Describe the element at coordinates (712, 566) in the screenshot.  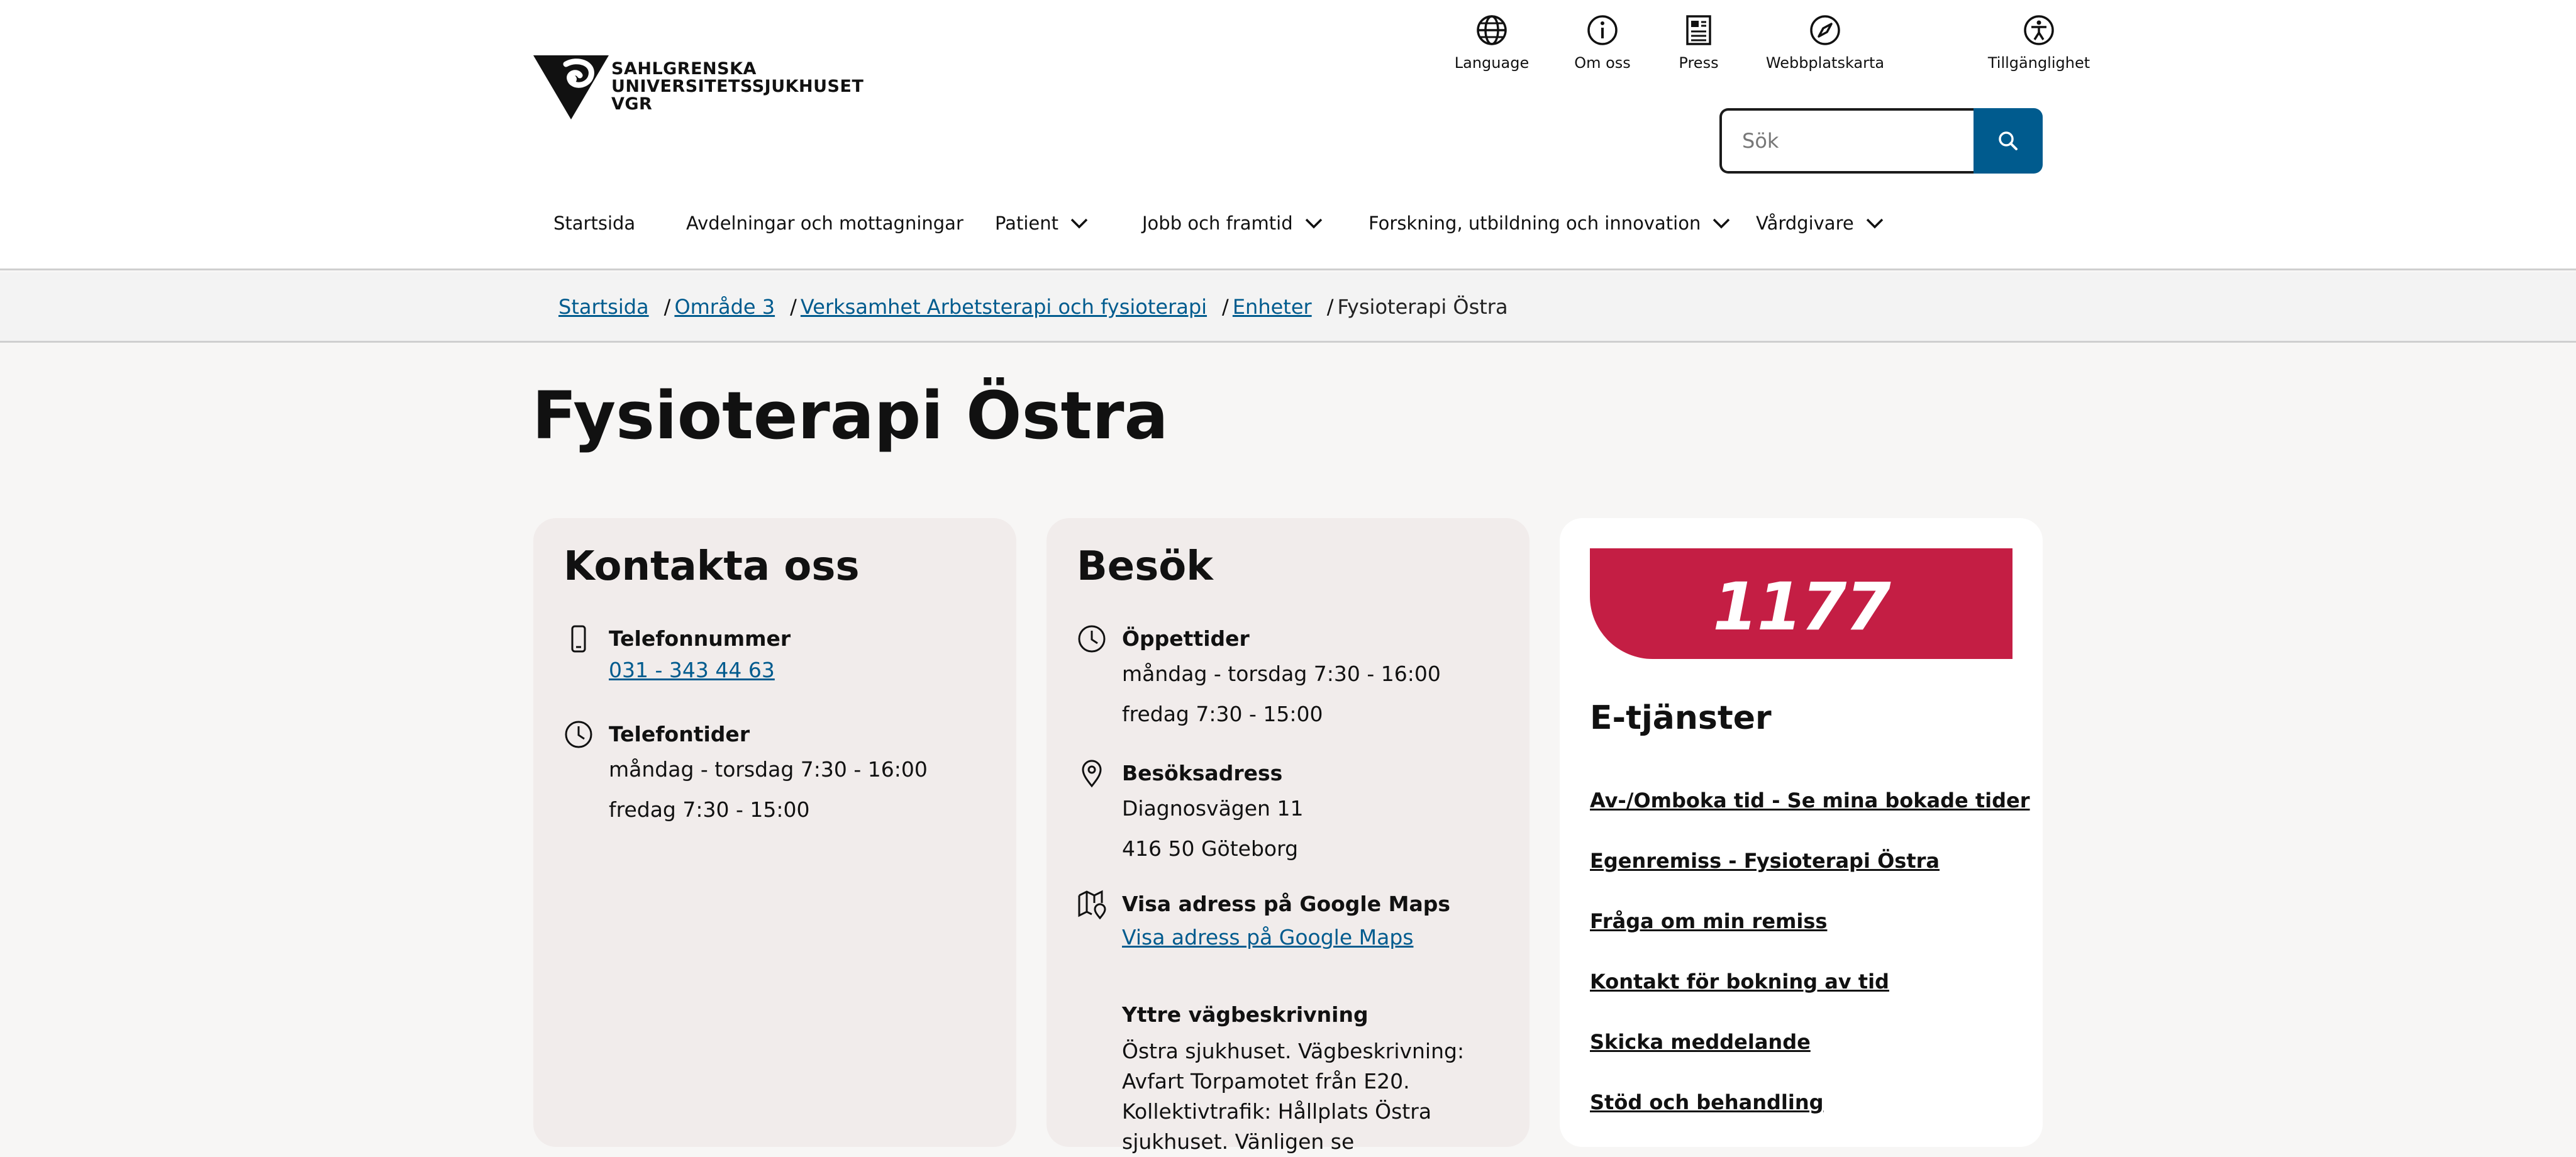
I see `contact-card-title: Kontakta oss` at that location.